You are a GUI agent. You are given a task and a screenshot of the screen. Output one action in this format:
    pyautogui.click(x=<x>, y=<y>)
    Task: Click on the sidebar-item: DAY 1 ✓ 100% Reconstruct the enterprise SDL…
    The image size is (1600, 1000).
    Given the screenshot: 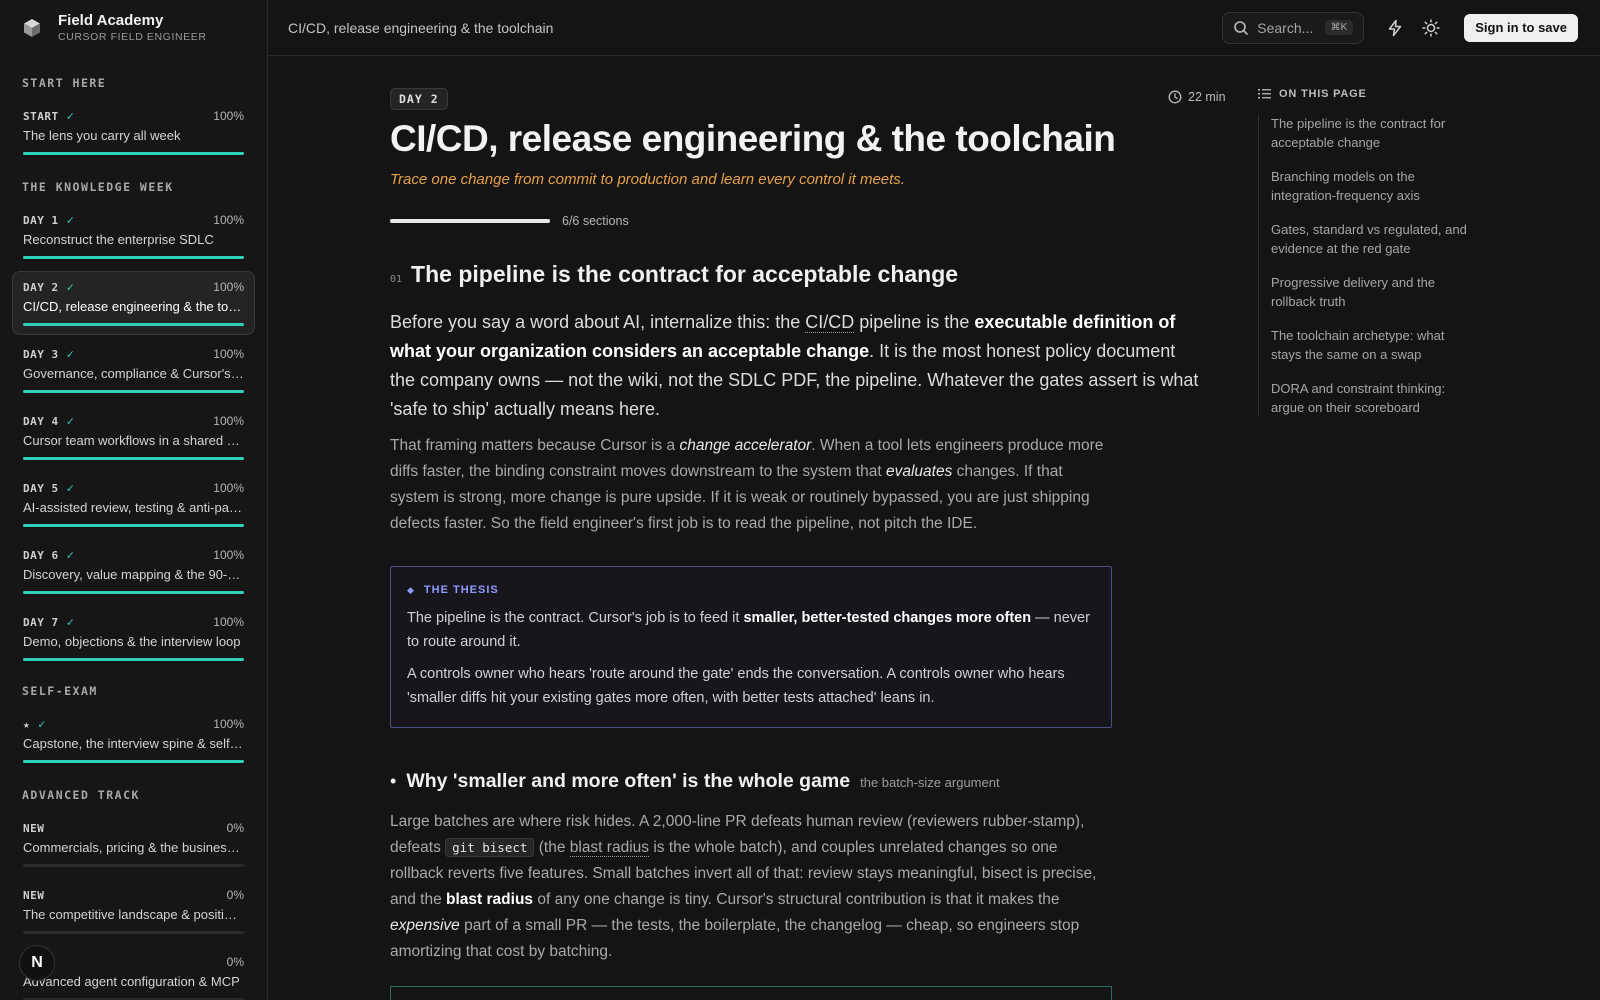 What is the action you would take?
    pyautogui.click(x=133, y=236)
    